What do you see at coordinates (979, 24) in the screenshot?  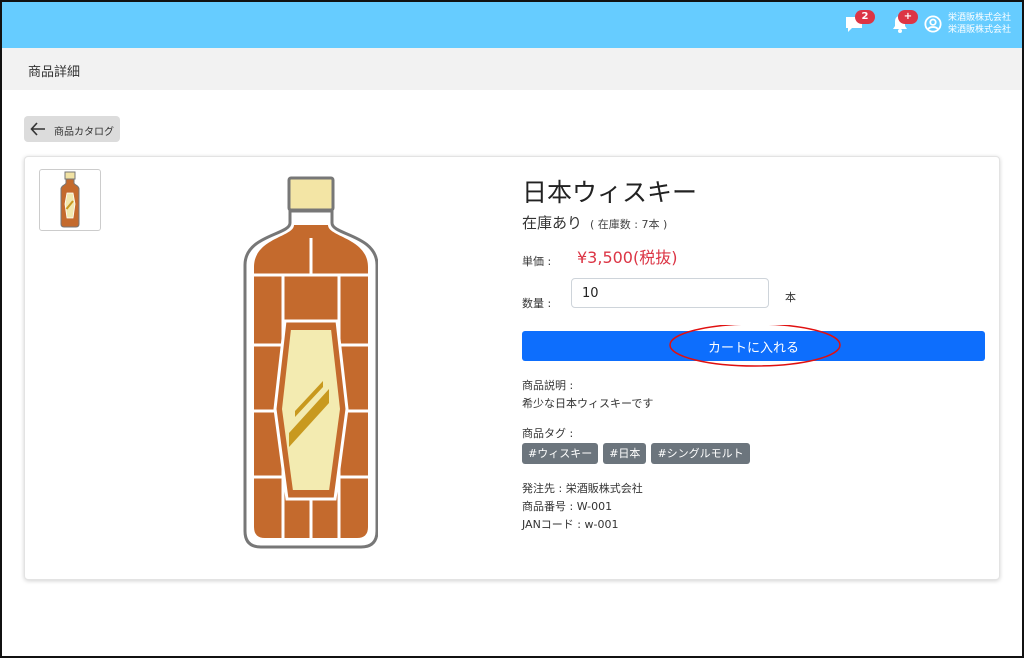 I see `company-name: 栄酒販株式会社 栄酒販株式会社` at bounding box center [979, 24].